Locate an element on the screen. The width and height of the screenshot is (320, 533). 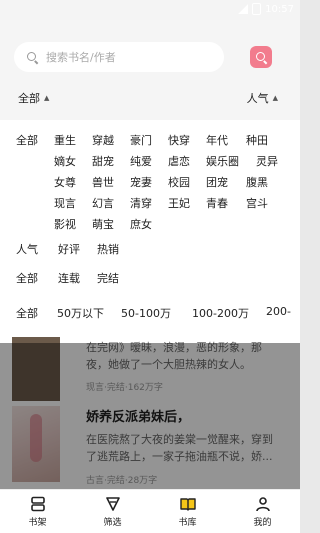
search-button is located at coordinates (261, 57).